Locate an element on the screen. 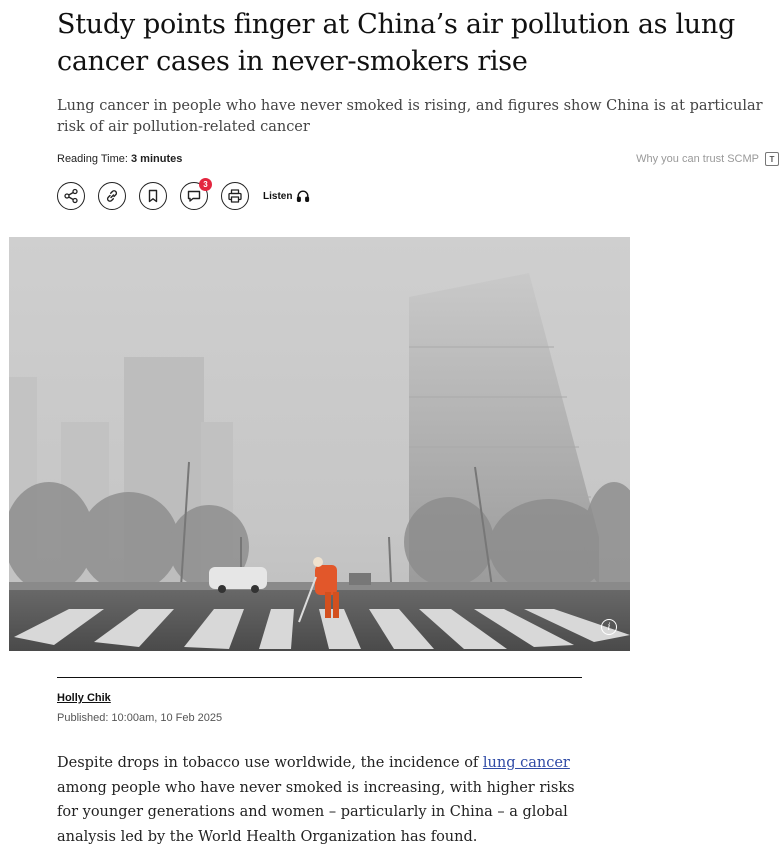 This screenshot has width=781, height=853. trust-label: Why you can trust SCMP is located at coordinates (697, 159).